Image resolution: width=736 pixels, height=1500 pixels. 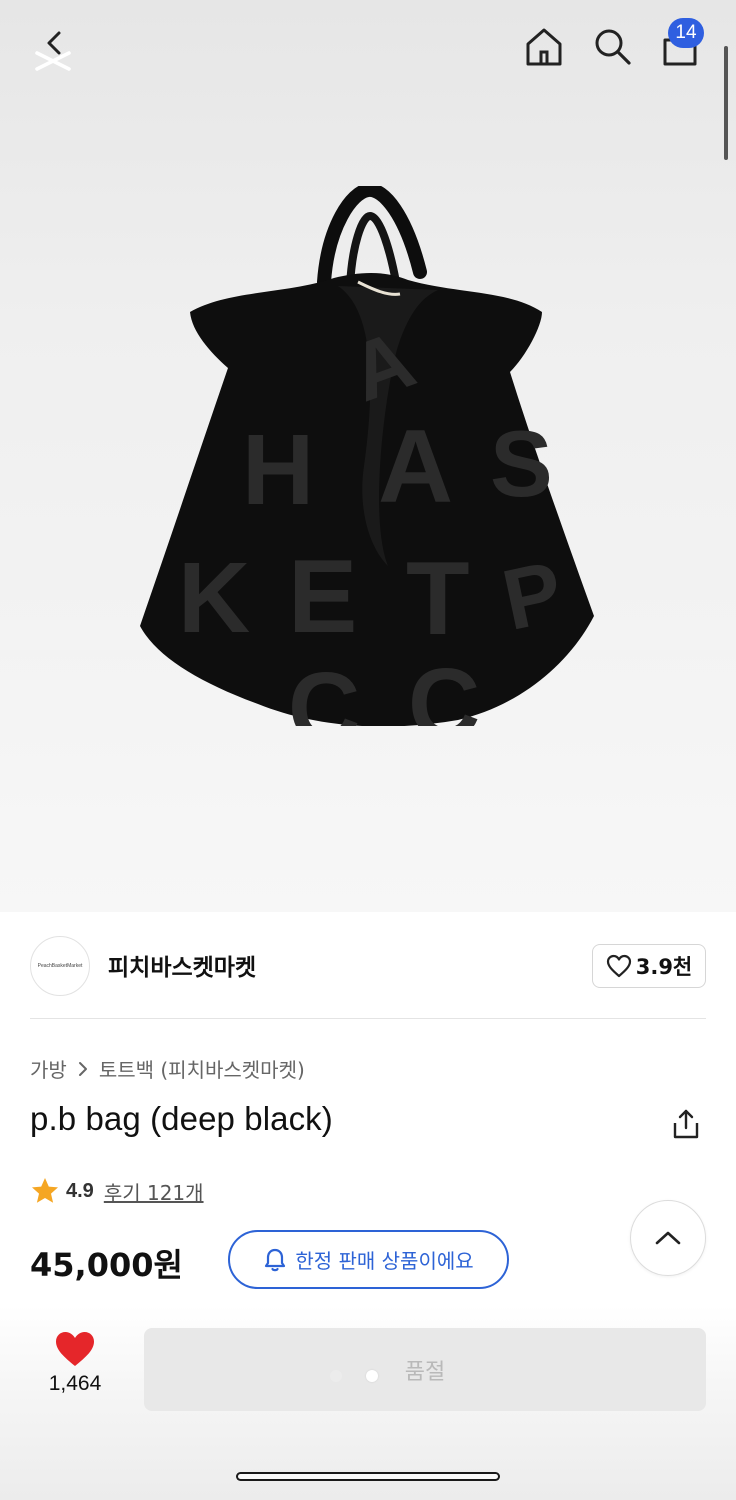 I want to click on bag-letter: T, so click(x=438, y=599).